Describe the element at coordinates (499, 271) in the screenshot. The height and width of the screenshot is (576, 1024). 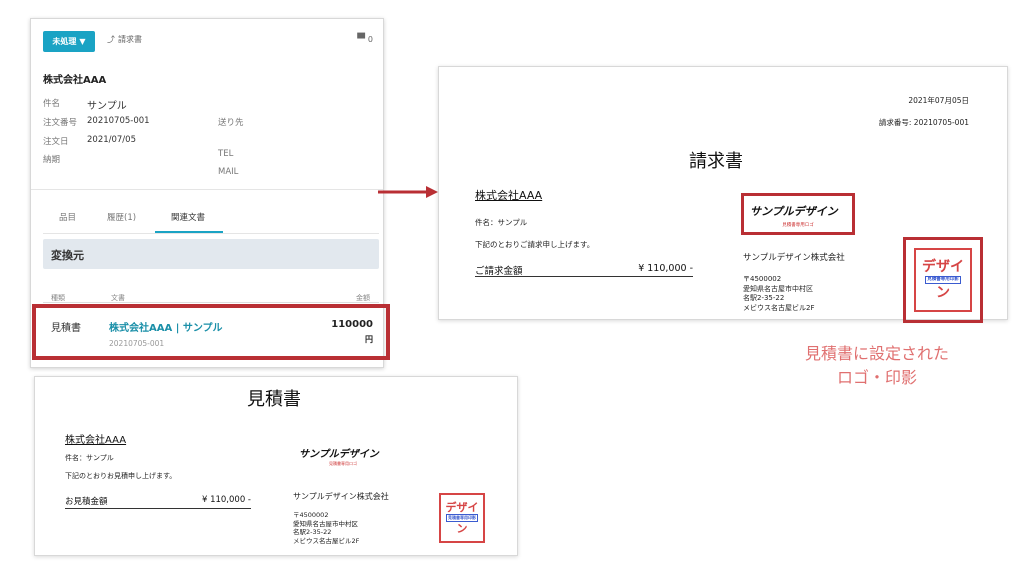
I see `invoice-total-label: ご請求金額` at that location.